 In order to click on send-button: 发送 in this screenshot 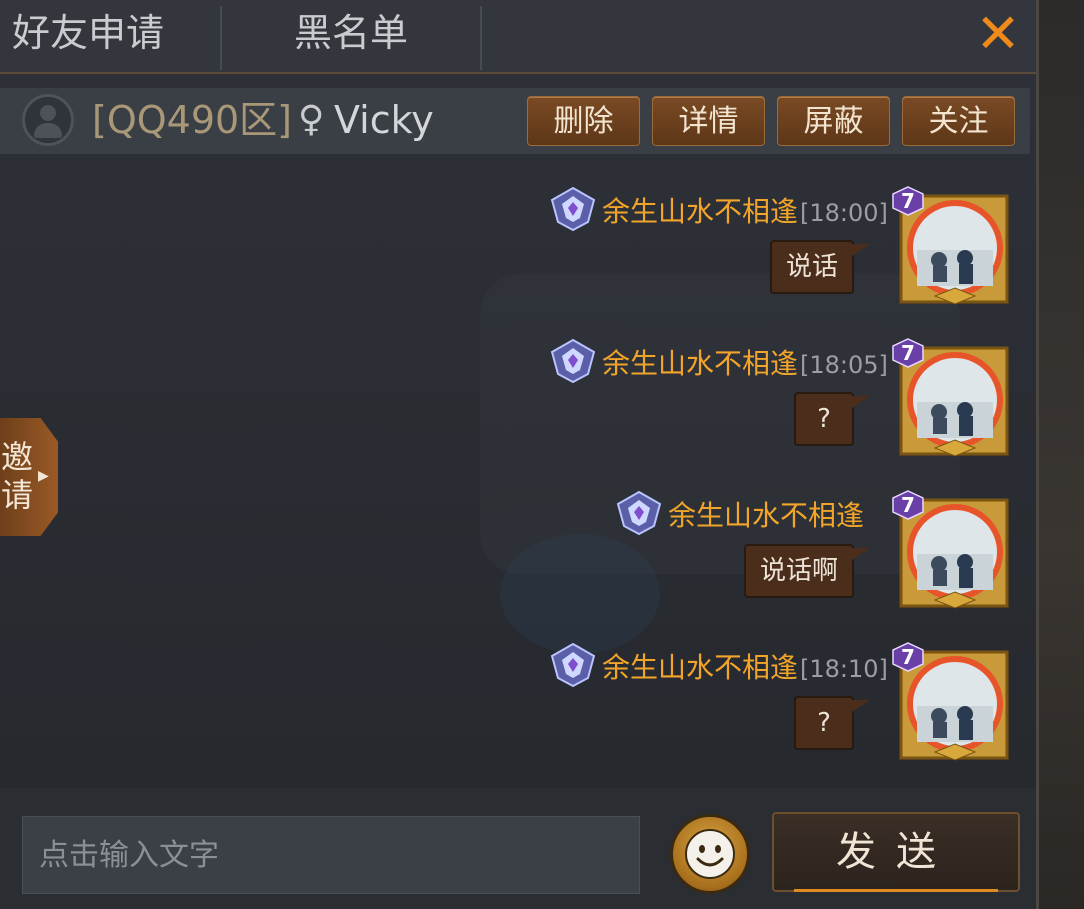, I will do `click(896, 852)`.